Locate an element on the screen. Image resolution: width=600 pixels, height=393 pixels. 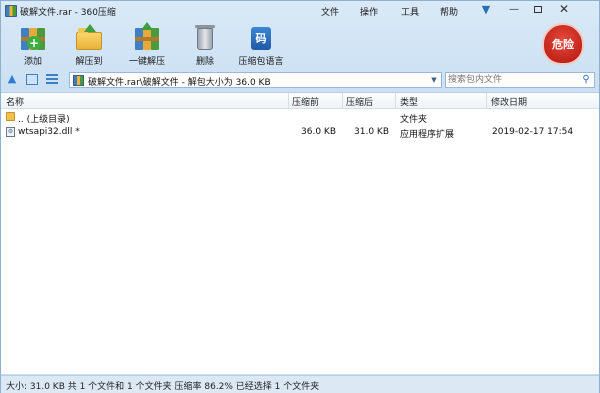
up-level-arrow-icon: ▲ is located at coordinates (12, 79).